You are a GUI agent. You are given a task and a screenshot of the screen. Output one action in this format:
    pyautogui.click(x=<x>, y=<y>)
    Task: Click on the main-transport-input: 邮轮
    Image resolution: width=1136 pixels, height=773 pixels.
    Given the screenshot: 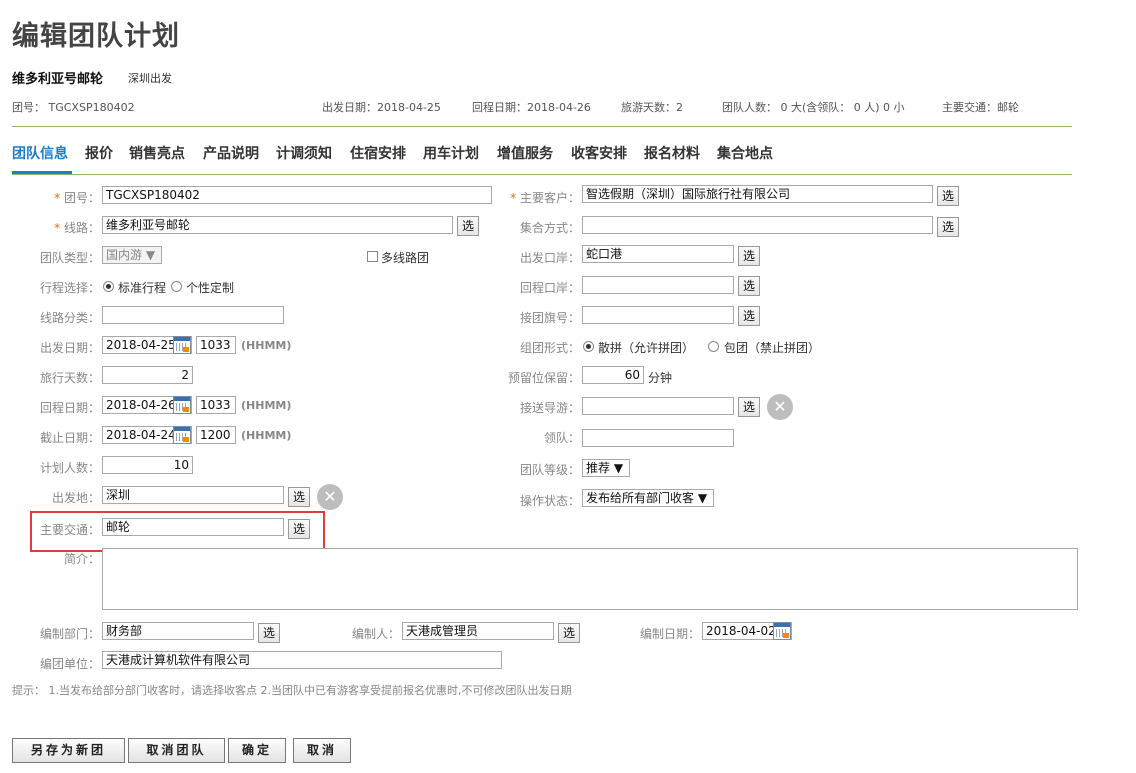 What is the action you would take?
    pyautogui.click(x=193, y=527)
    